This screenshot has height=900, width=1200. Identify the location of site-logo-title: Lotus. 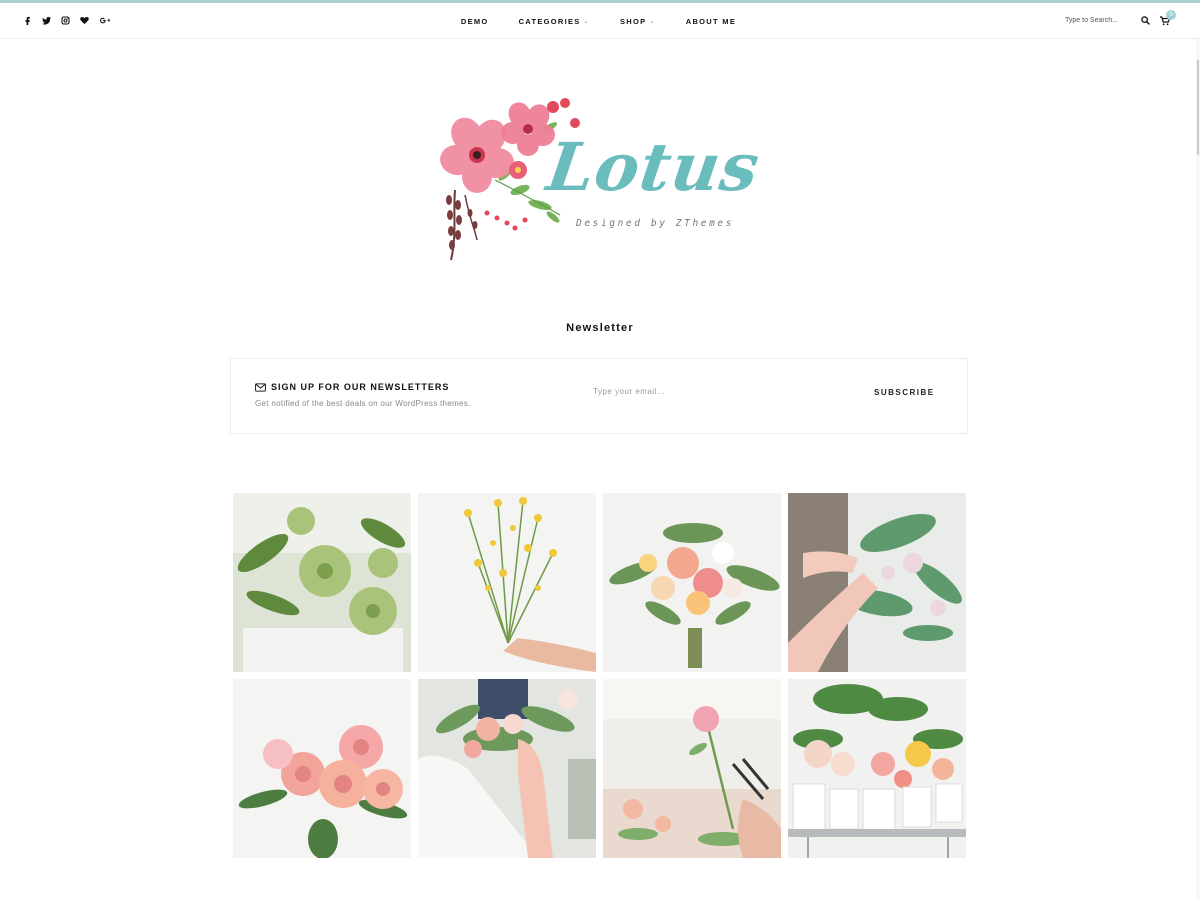
(654, 167).